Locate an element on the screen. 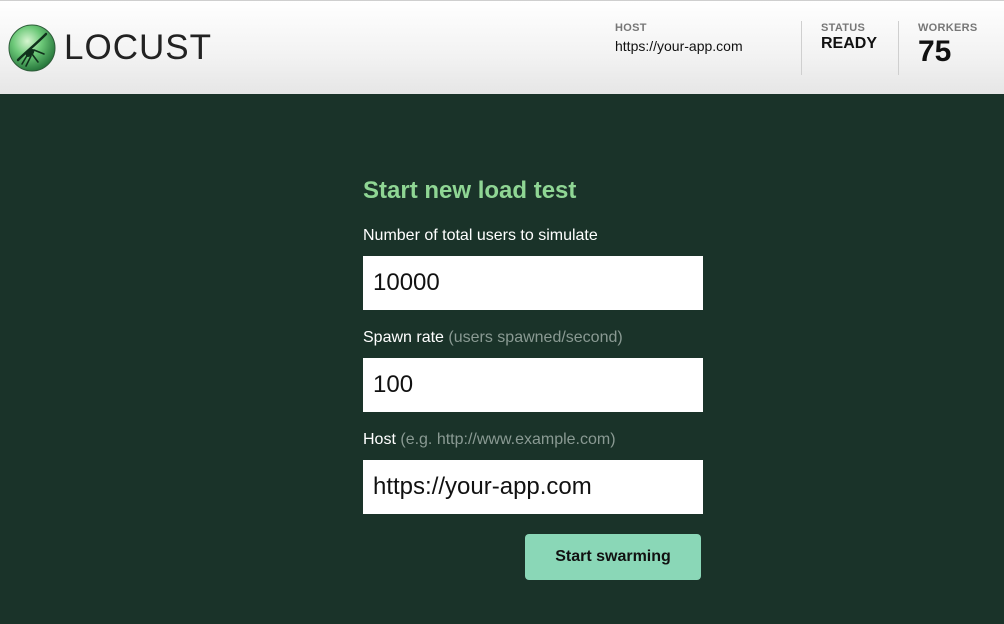 This screenshot has width=1004, height=624. users-label-text: Number of total users to simulate is located at coordinates (480, 235).